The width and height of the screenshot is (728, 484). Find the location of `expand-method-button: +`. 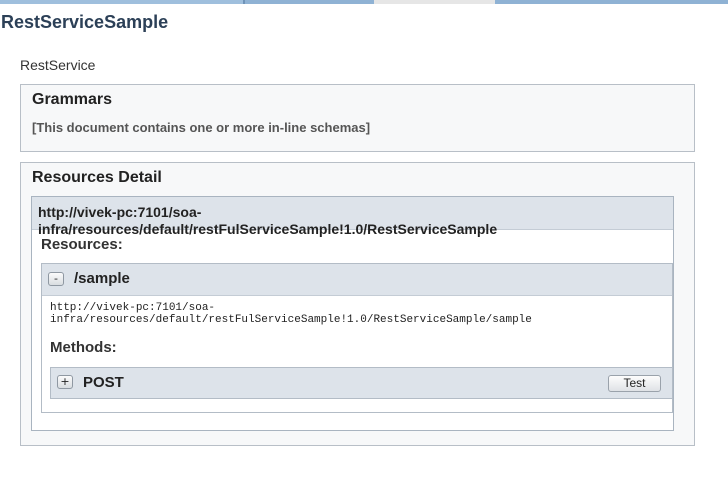

expand-method-button: + is located at coordinates (65, 382).